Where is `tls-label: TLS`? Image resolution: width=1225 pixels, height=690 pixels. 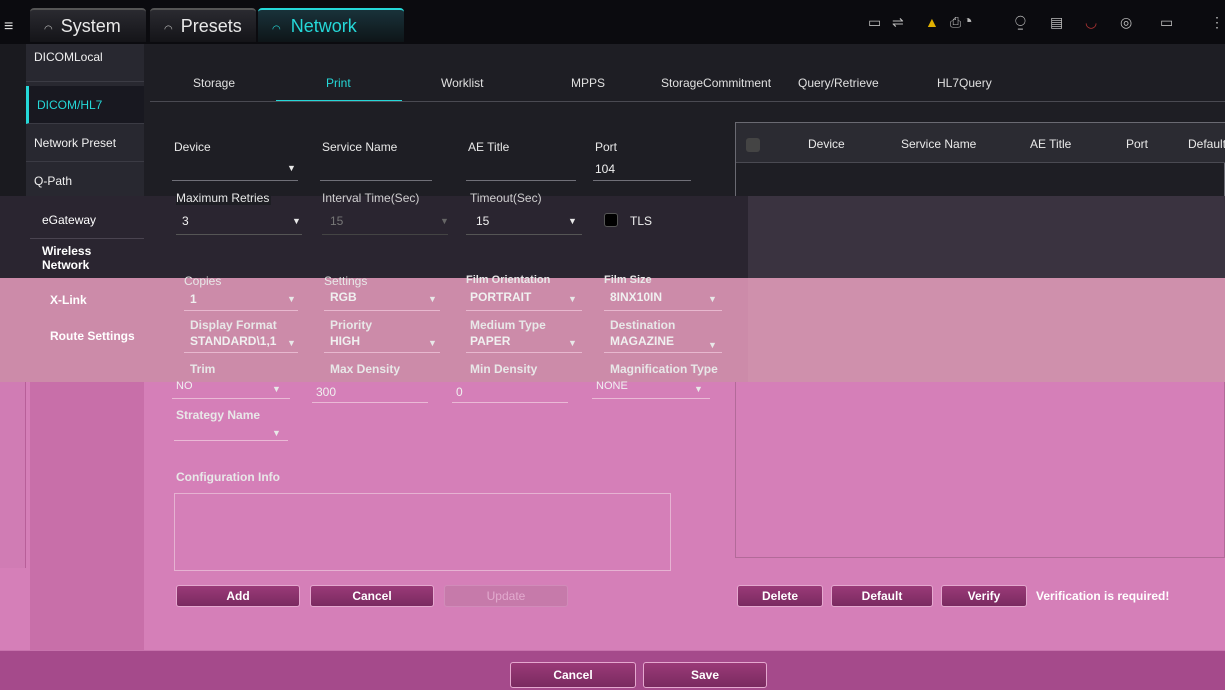 tls-label: TLS is located at coordinates (641, 221).